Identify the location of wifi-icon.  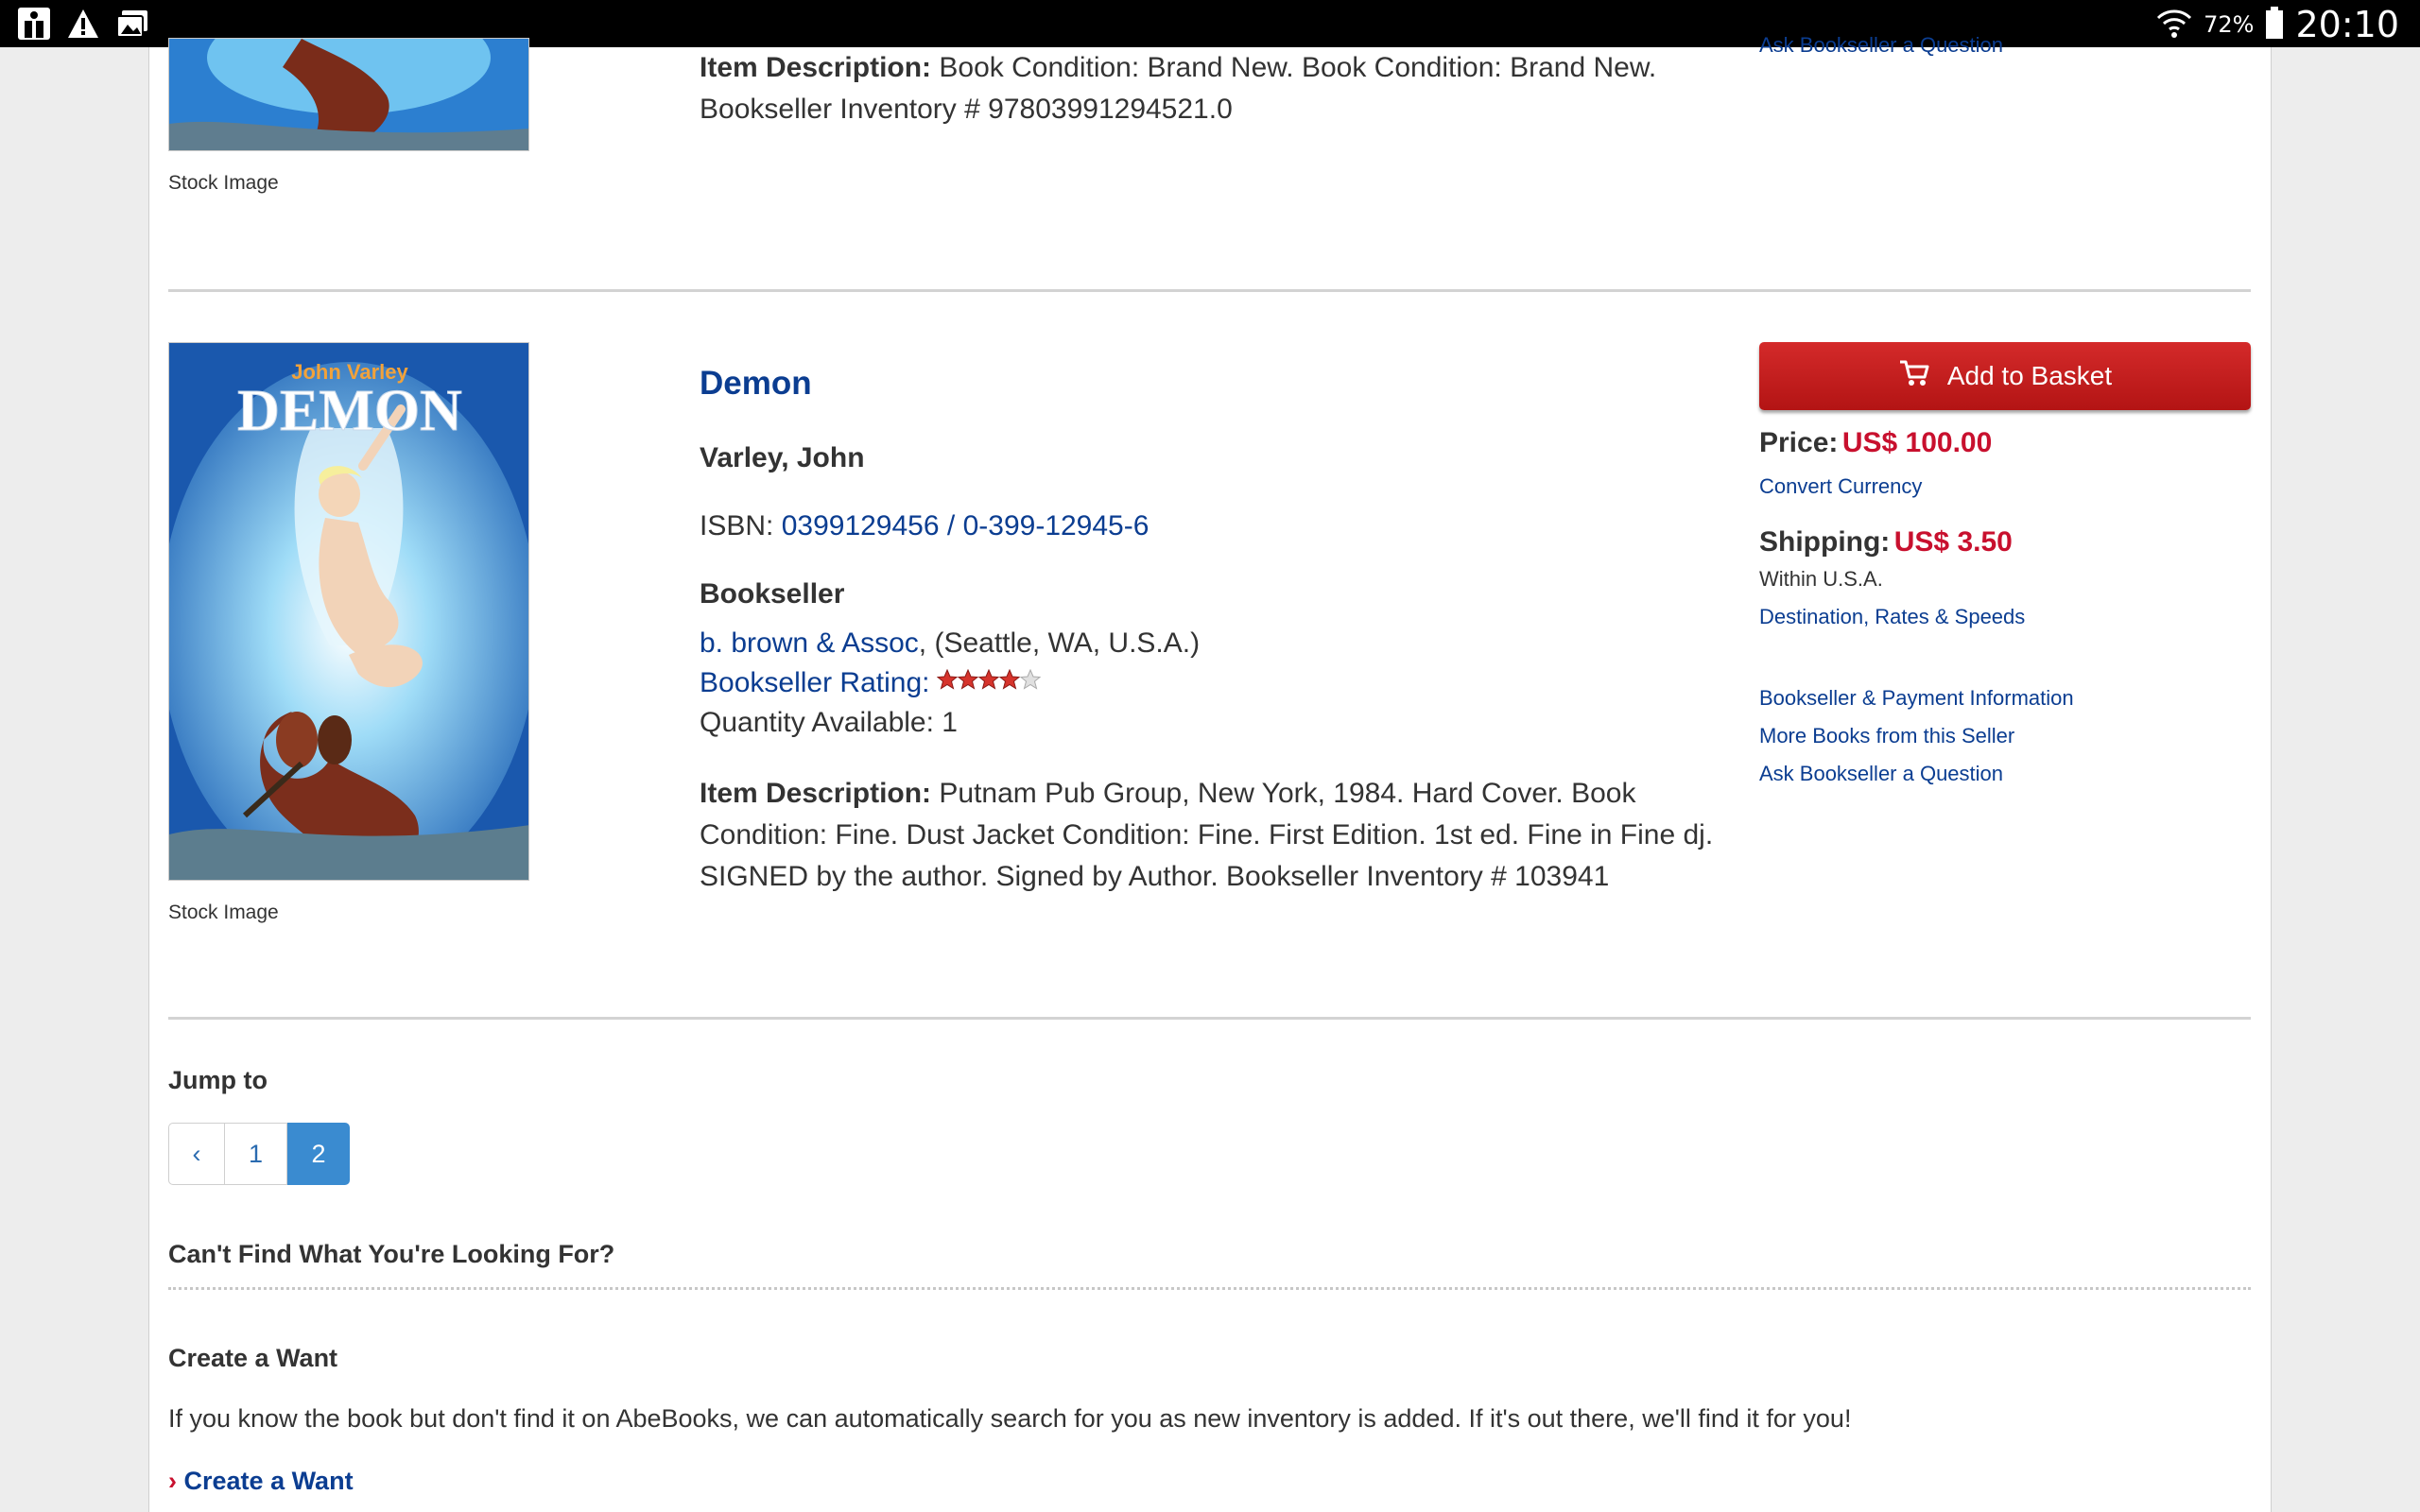
(2174, 25).